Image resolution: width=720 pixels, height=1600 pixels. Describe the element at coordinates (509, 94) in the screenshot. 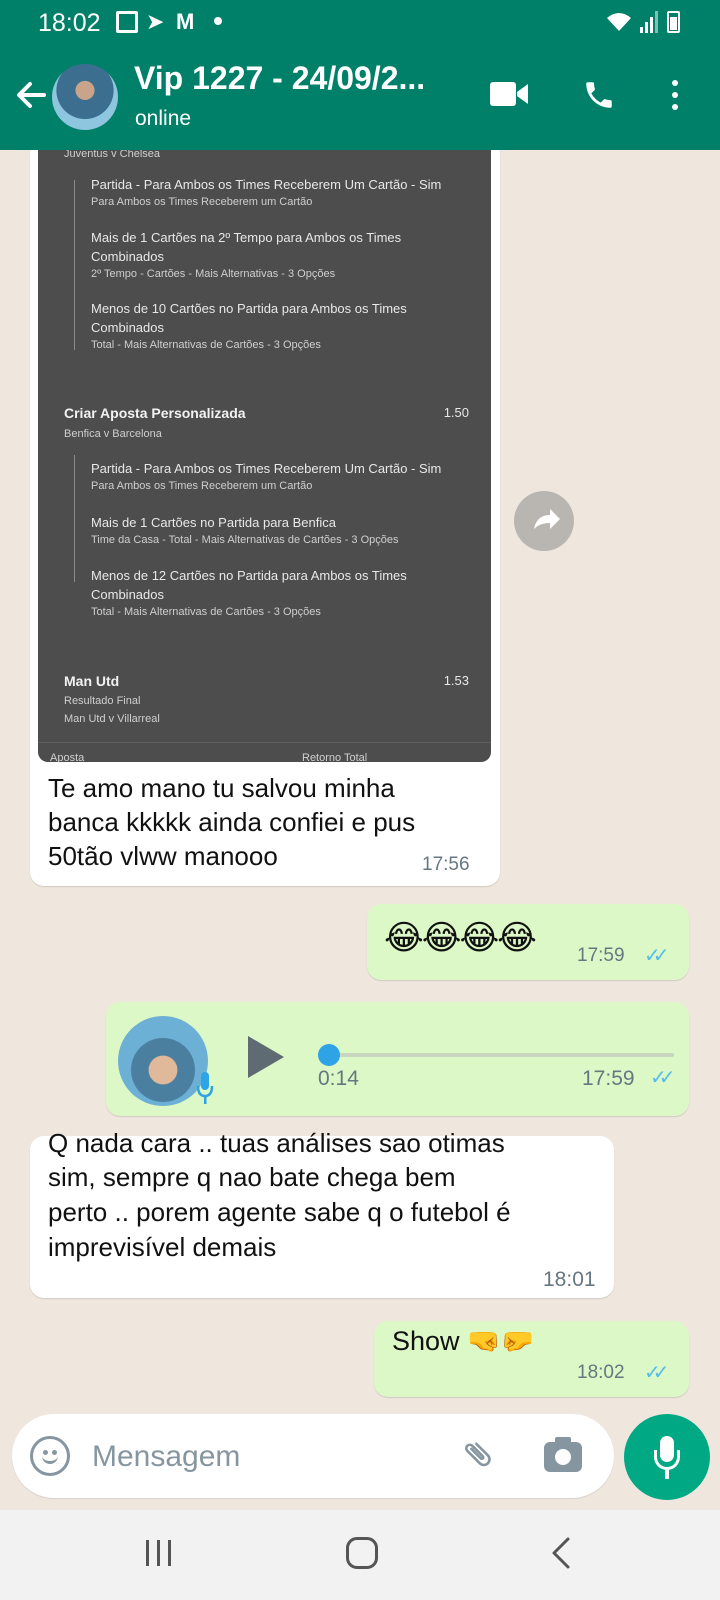

I see `video-call-icon` at that location.